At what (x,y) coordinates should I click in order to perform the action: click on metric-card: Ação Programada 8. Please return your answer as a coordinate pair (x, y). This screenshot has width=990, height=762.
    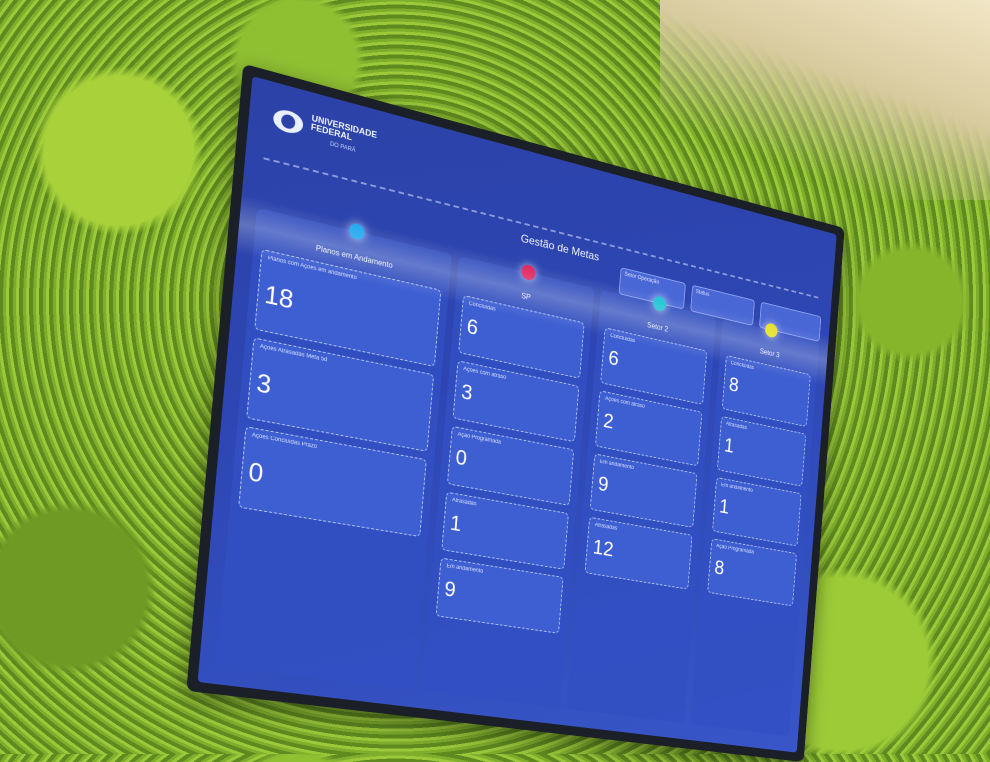
    Looking at the image, I should click on (751, 572).